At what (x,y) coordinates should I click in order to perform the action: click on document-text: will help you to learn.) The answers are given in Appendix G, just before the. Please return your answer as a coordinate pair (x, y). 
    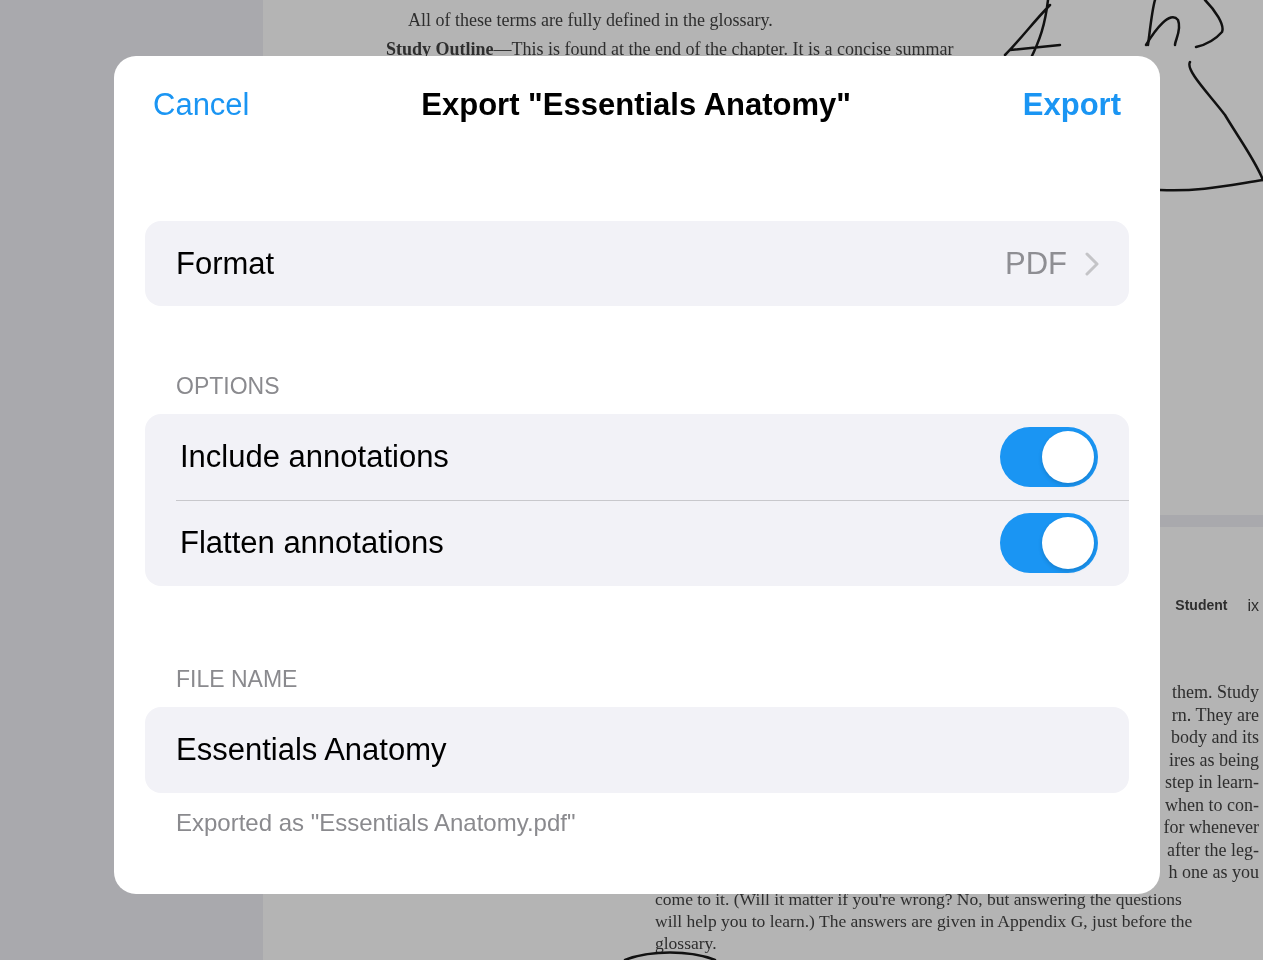
    Looking at the image, I should click on (924, 921).